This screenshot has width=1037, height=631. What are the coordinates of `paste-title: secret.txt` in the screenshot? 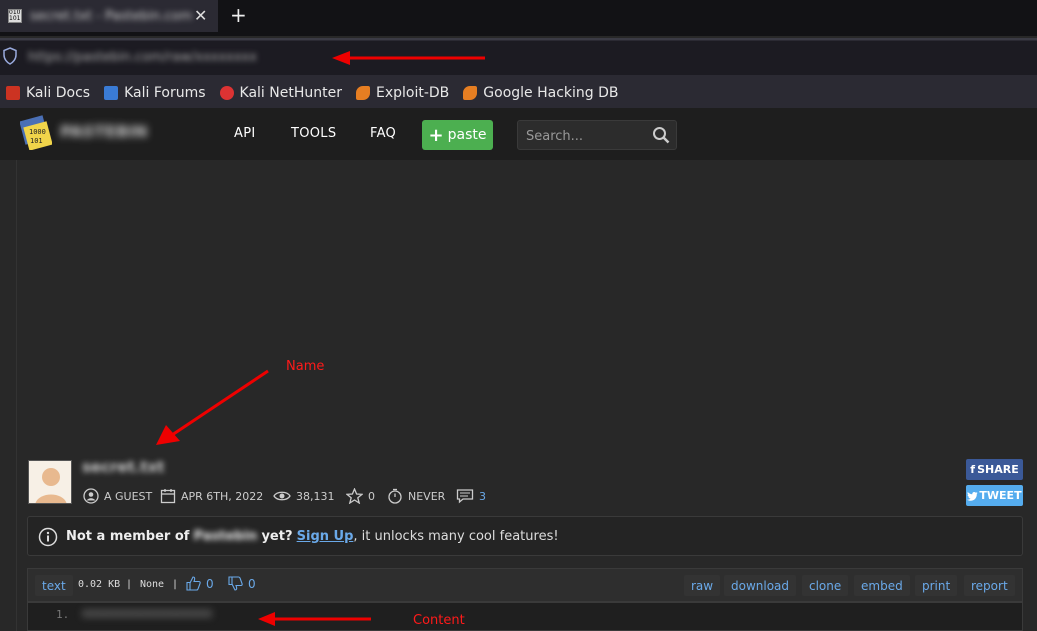 It's located at (123, 467).